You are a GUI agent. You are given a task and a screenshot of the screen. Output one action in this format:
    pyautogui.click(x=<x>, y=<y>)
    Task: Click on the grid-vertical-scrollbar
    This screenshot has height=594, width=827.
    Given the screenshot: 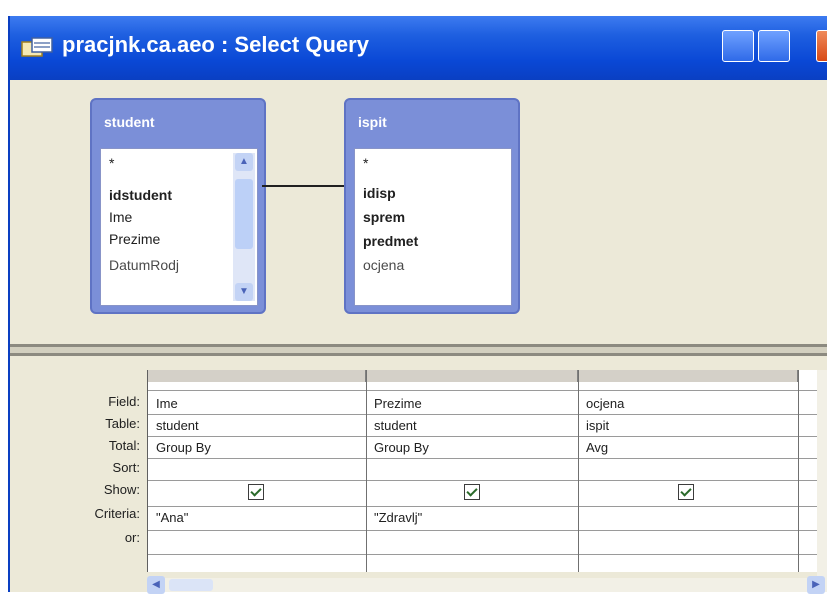 What is the action you would take?
    pyautogui.click(x=822, y=474)
    